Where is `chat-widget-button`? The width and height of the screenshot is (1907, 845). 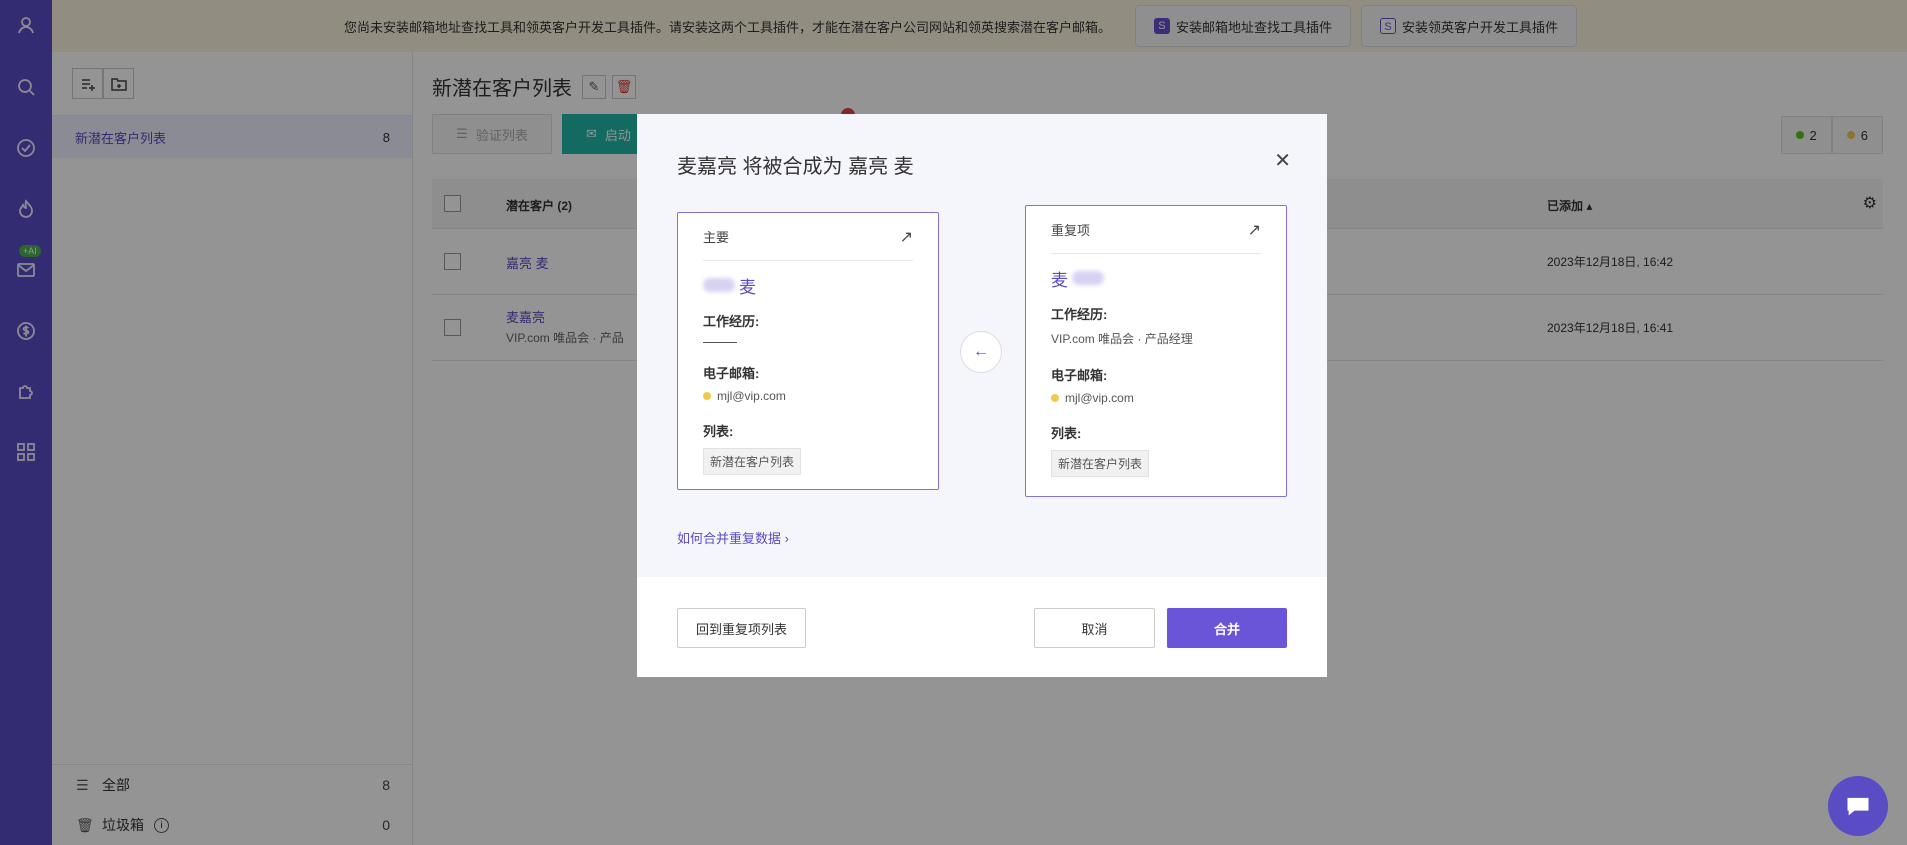 chat-widget-button is located at coordinates (1858, 806).